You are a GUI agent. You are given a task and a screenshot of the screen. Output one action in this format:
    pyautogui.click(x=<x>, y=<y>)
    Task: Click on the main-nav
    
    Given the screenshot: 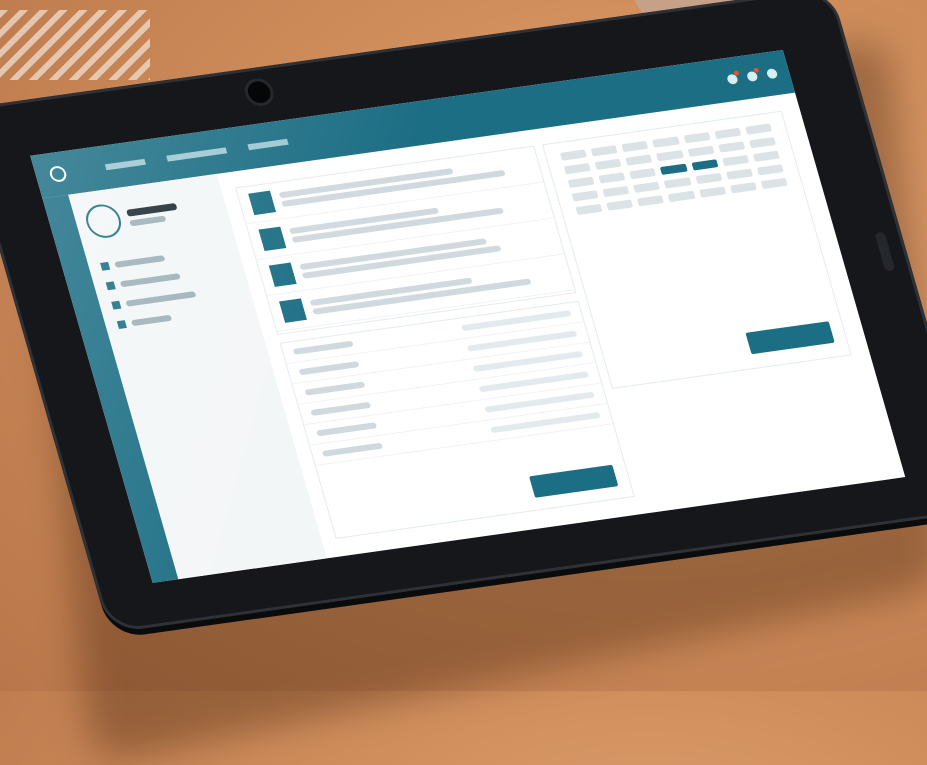 What is the action you would take?
    pyautogui.click(x=196, y=154)
    